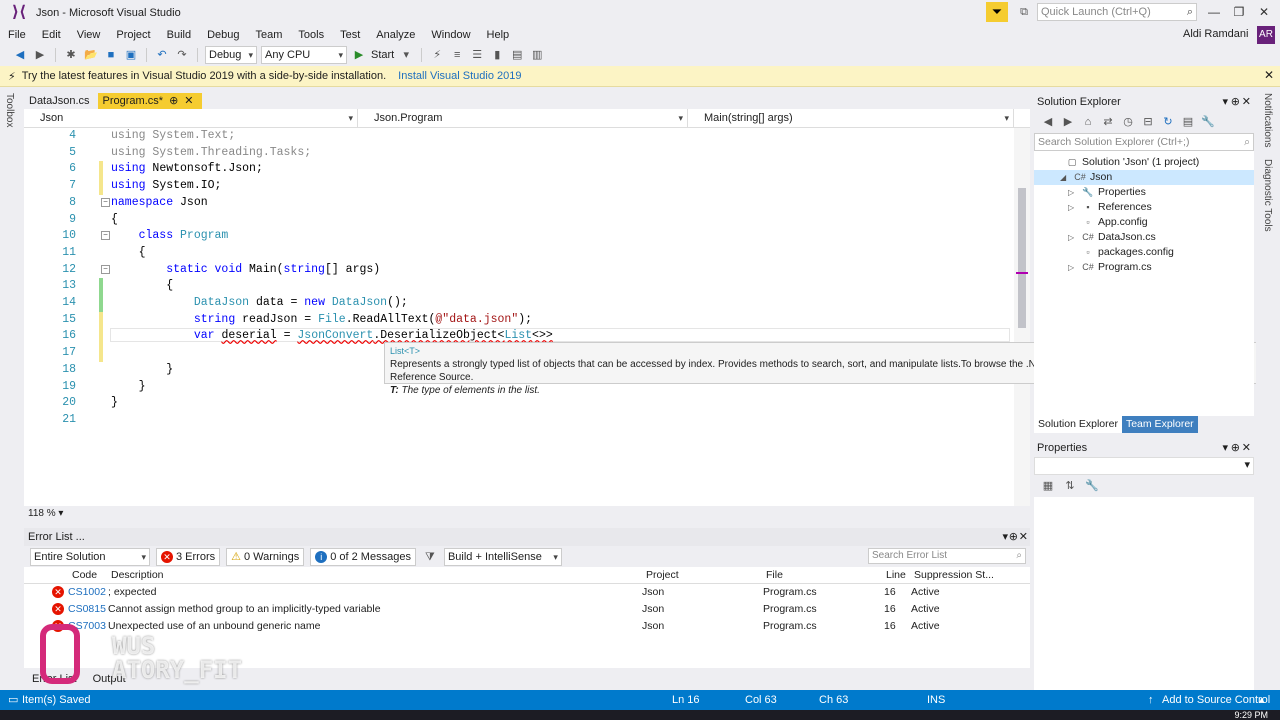  I want to click on tree-item: ▫ packages.config, so click(1144, 252).